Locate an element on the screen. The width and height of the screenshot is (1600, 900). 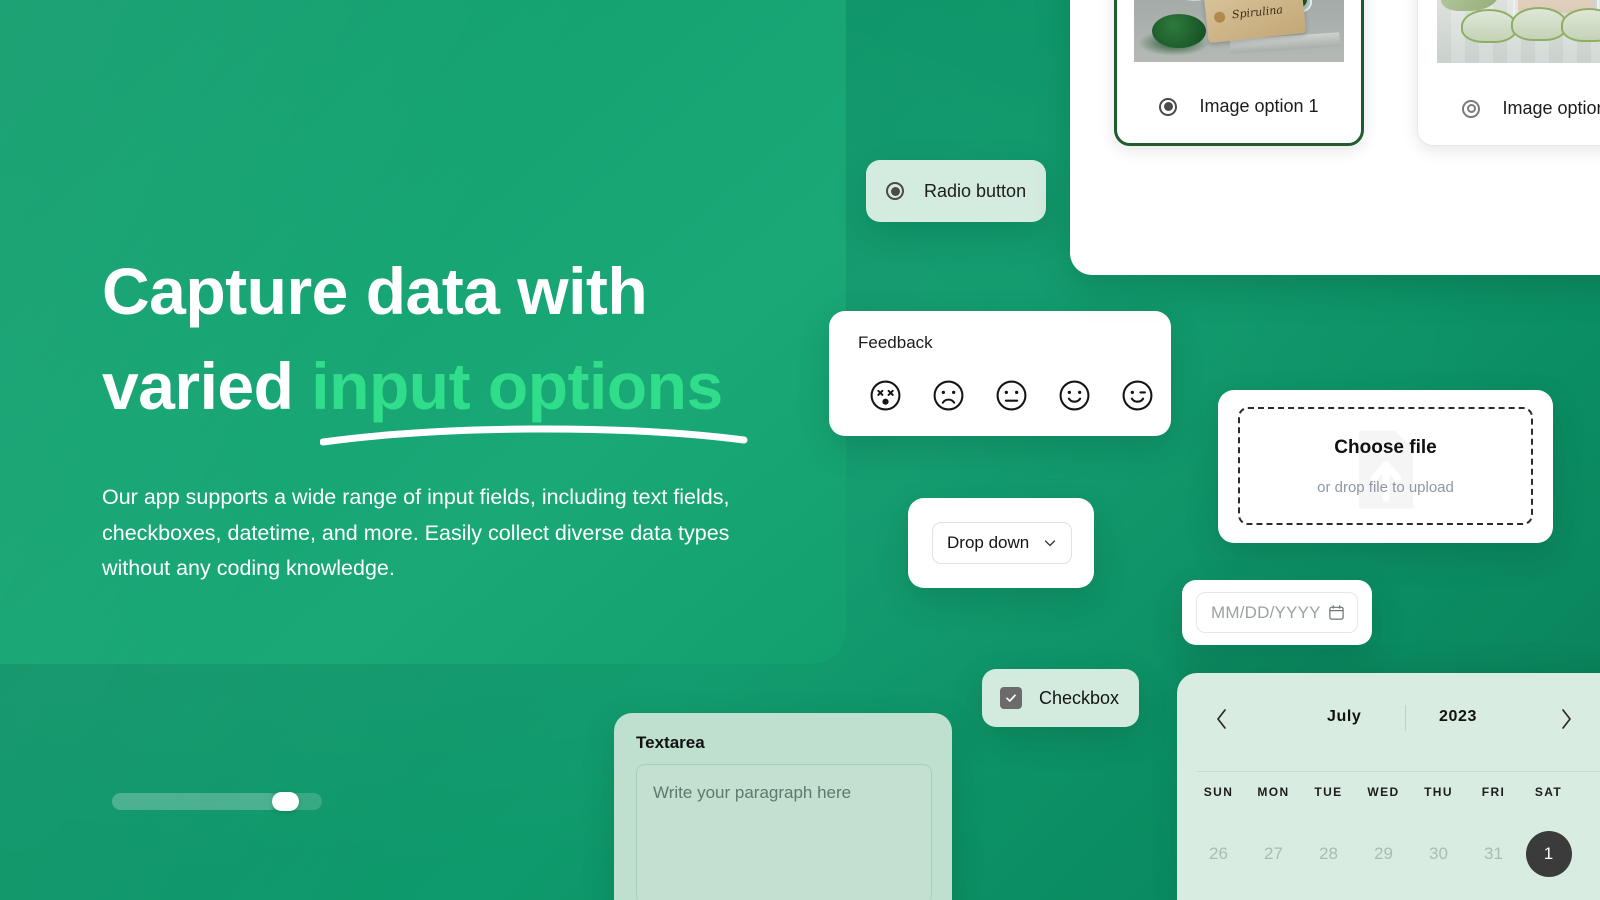
calendar-day-name: WED is located at coordinates (1383, 792).